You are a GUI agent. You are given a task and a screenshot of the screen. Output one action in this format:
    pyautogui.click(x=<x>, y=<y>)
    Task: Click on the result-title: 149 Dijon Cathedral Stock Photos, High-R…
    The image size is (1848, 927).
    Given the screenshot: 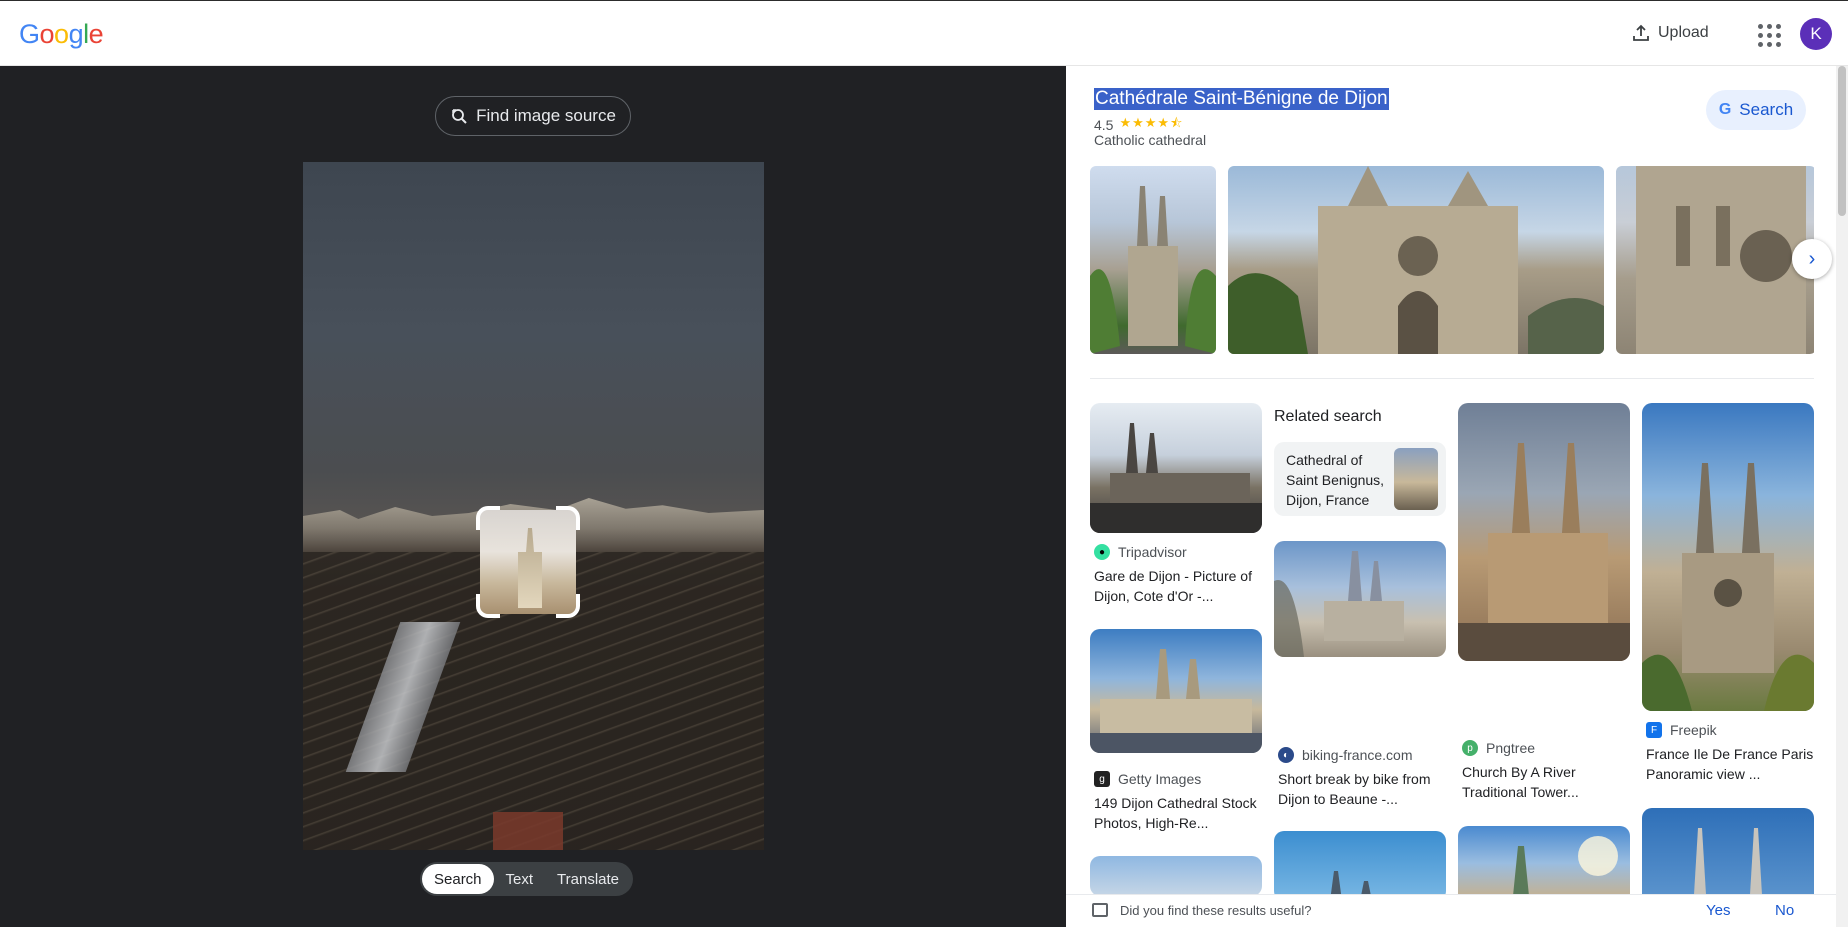 What is the action you would take?
    pyautogui.click(x=1179, y=813)
    